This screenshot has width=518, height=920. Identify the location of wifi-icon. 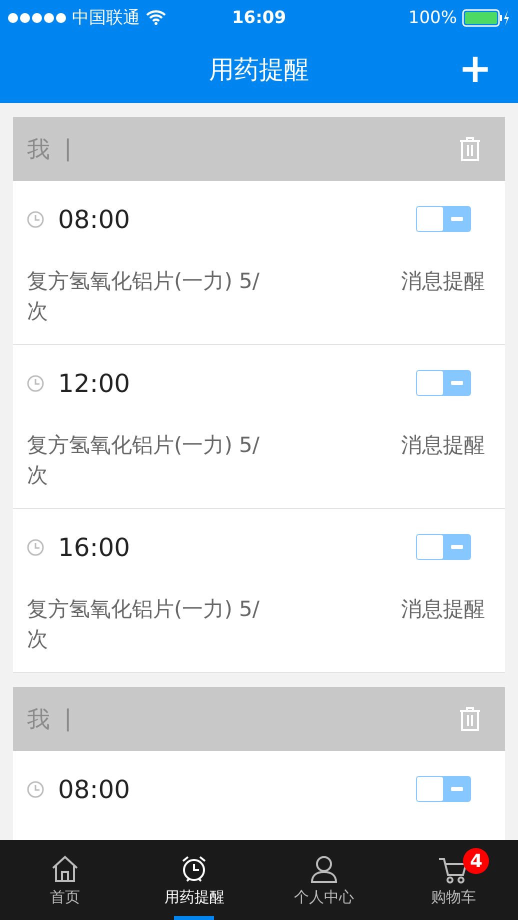
(156, 17).